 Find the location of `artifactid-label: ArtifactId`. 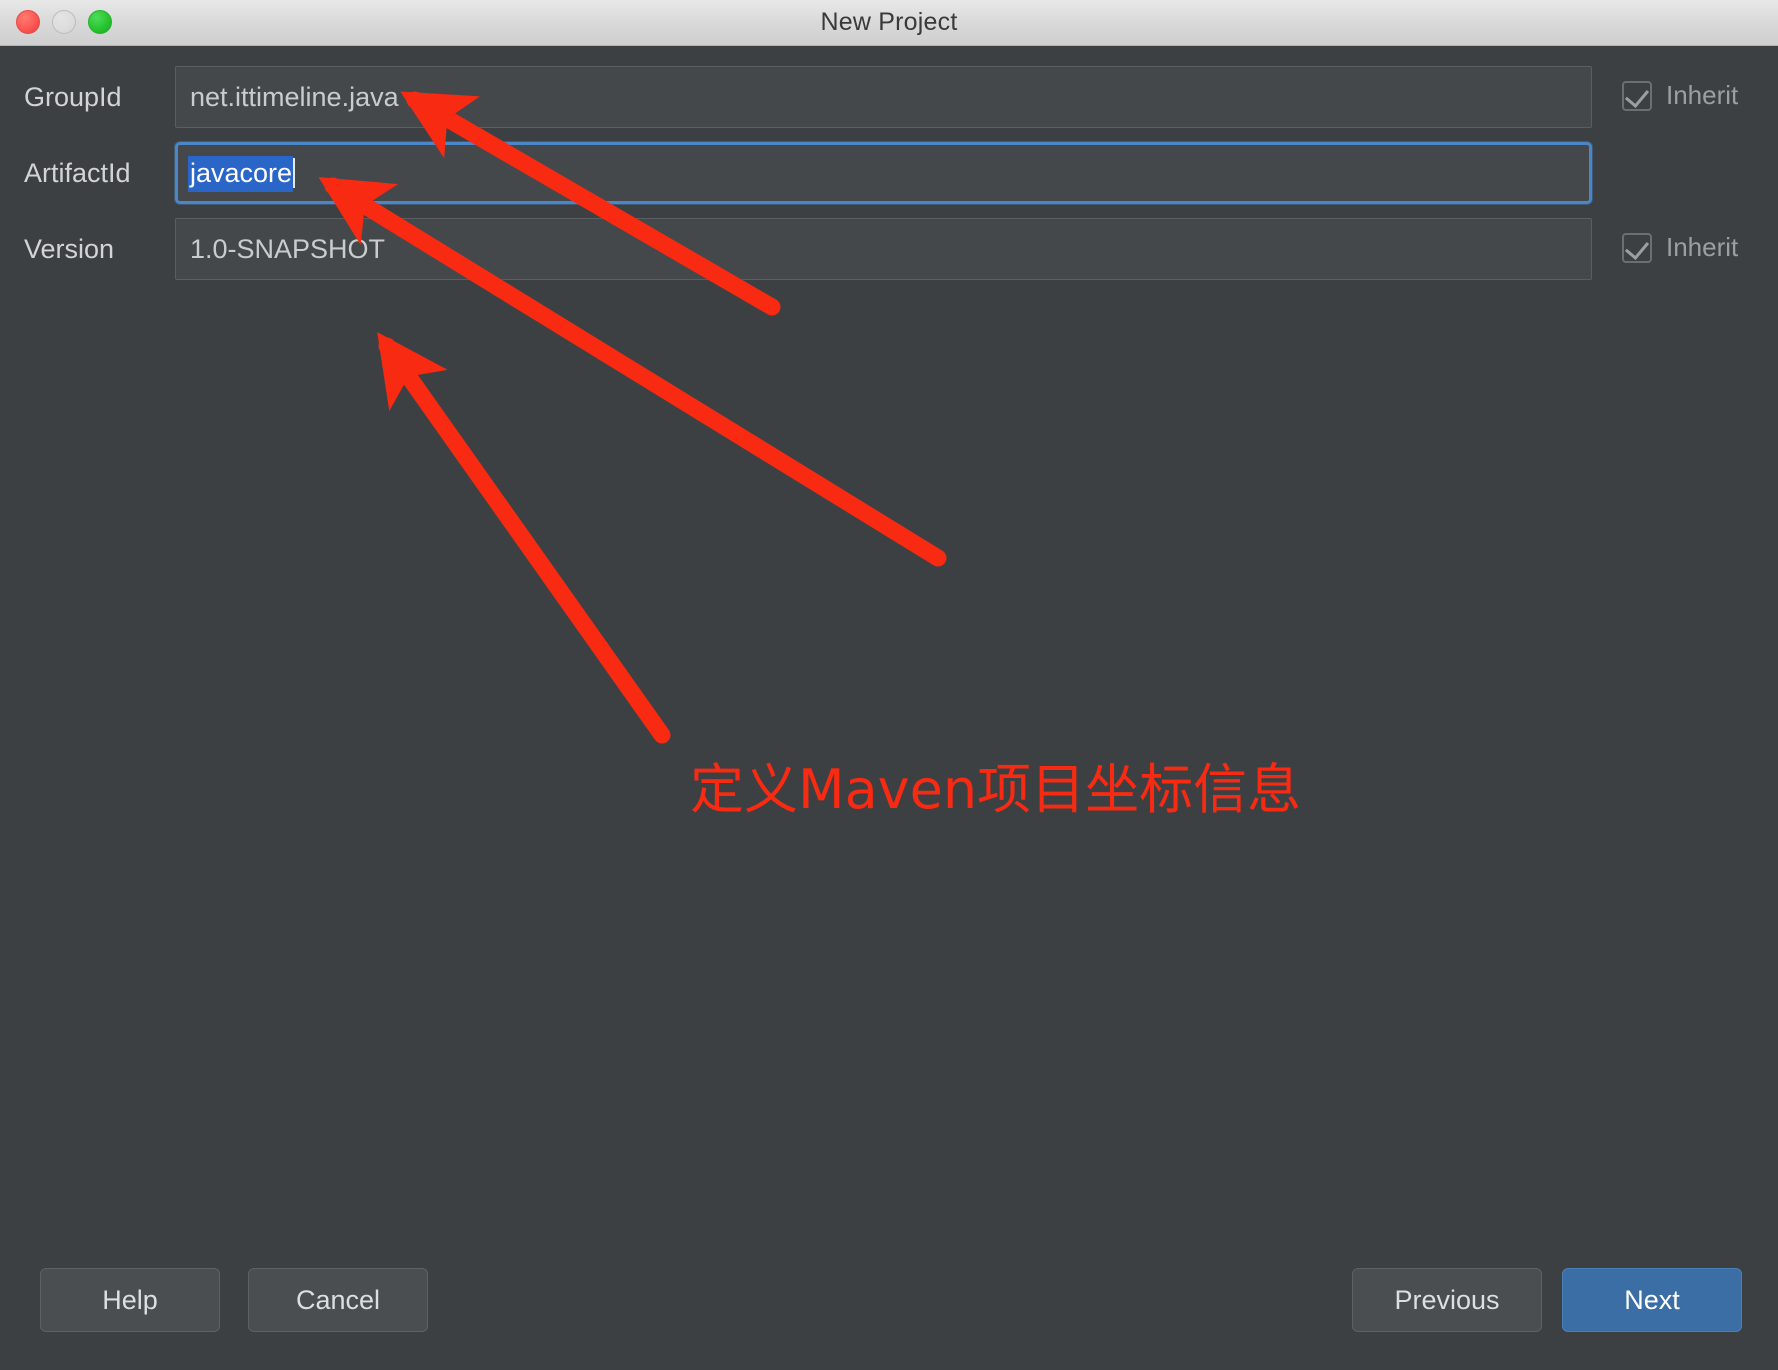

artifactid-label: ArtifactId is located at coordinates (77, 173).